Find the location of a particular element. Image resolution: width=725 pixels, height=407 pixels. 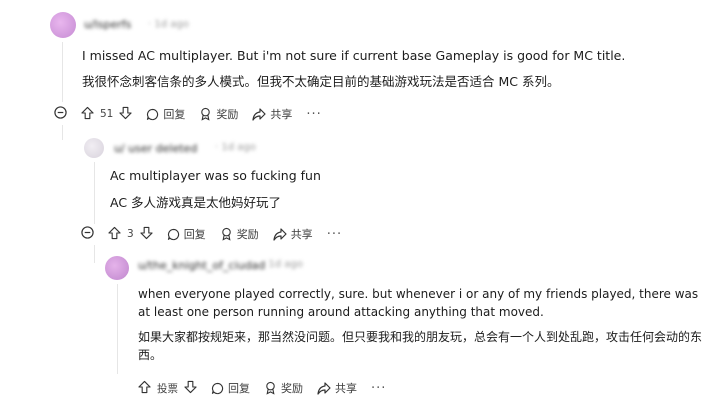

vote-group: 51 is located at coordinates (107, 114).